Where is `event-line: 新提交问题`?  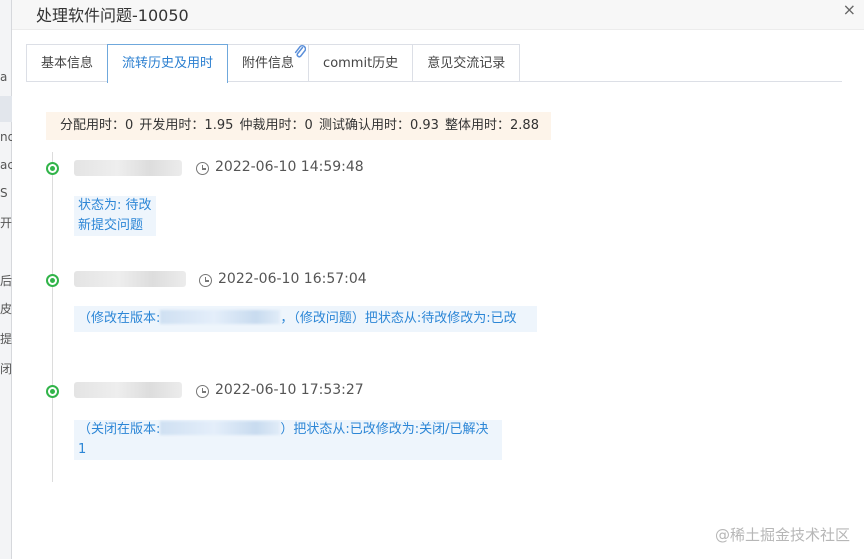
event-line: 新提交问题 is located at coordinates (111, 225).